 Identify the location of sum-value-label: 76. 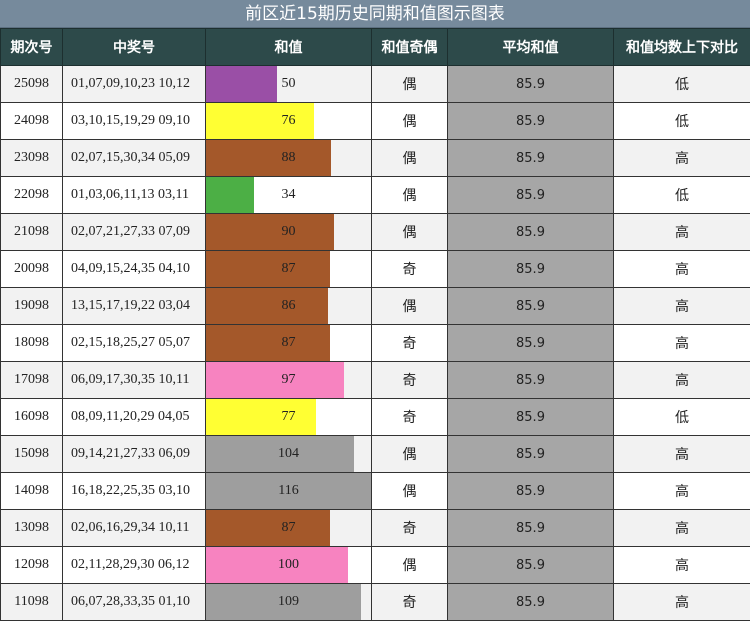
(288, 121).